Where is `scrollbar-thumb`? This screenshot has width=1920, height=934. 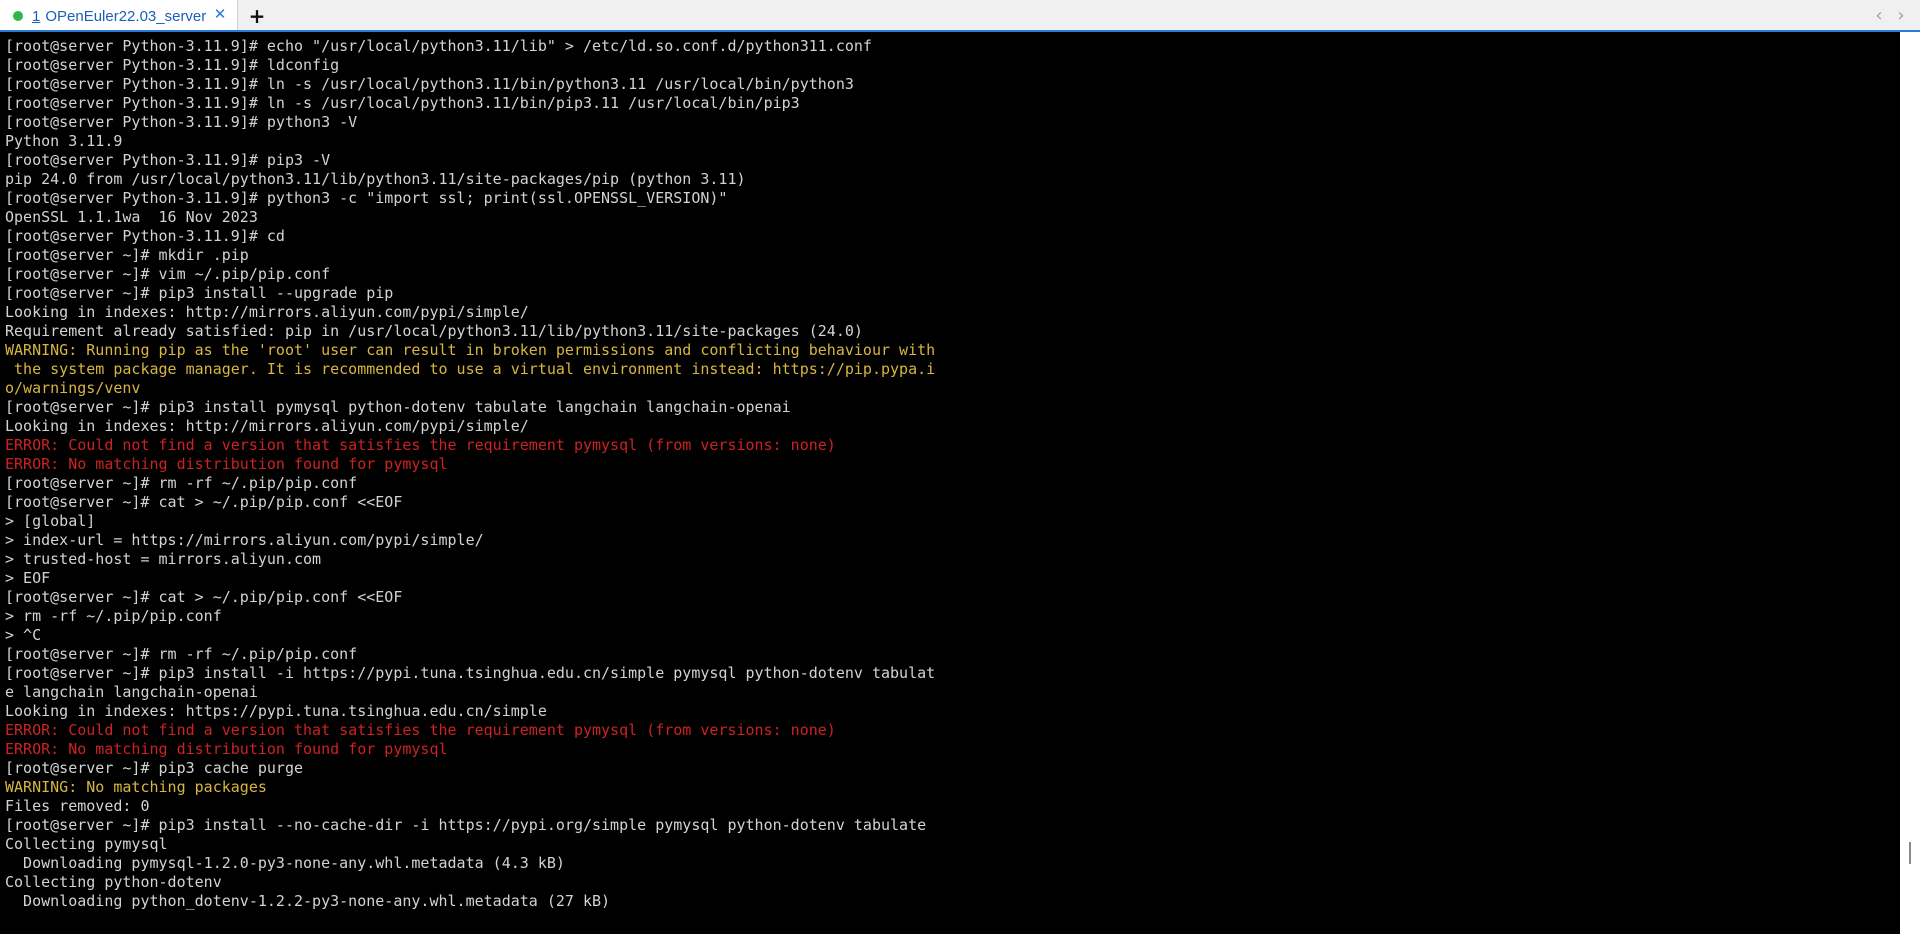
scrollbar-thumb is located at coordinates (1910, 853).